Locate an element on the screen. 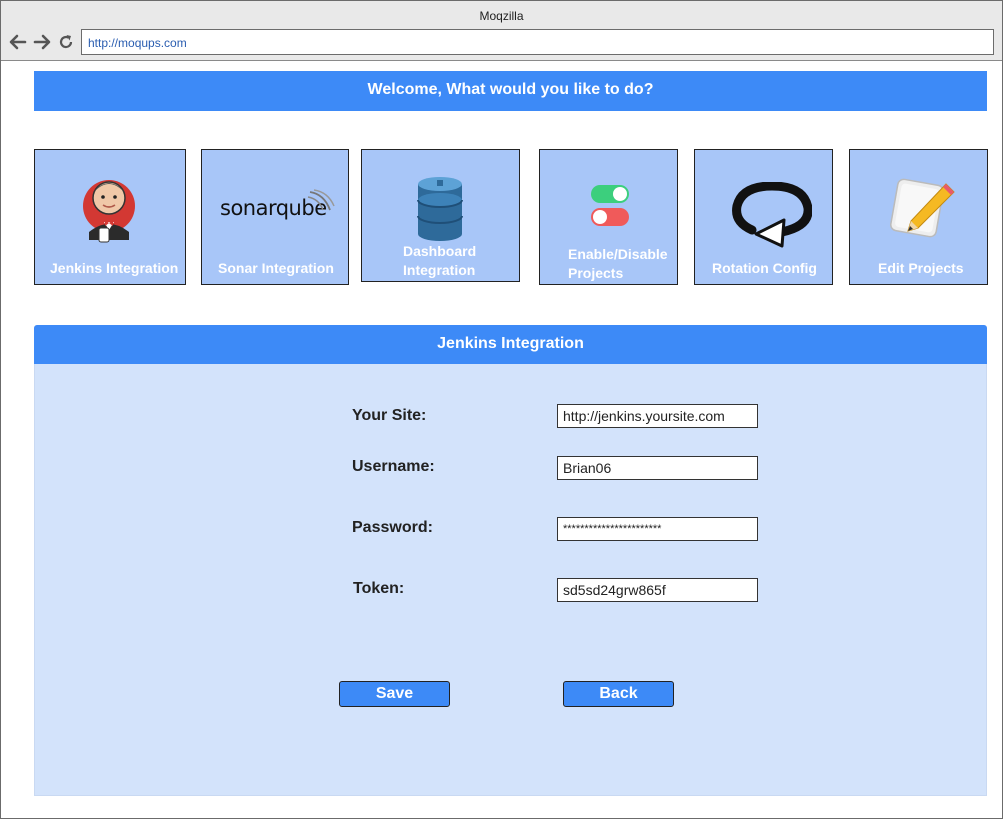  tile-edit-projects: Edit Projects is located at coordinates (918, 217).